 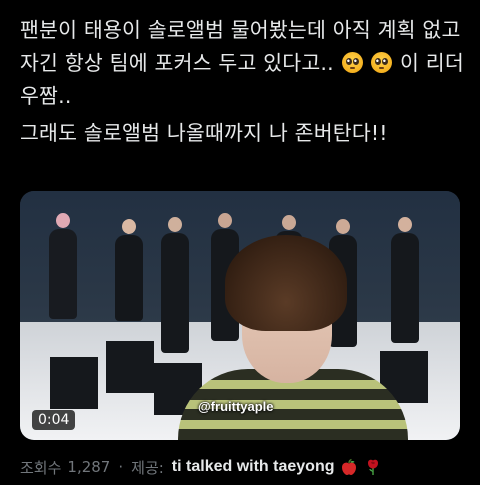 I want to click on video-duration-badge: 0:04, so click(x=54, y=420).